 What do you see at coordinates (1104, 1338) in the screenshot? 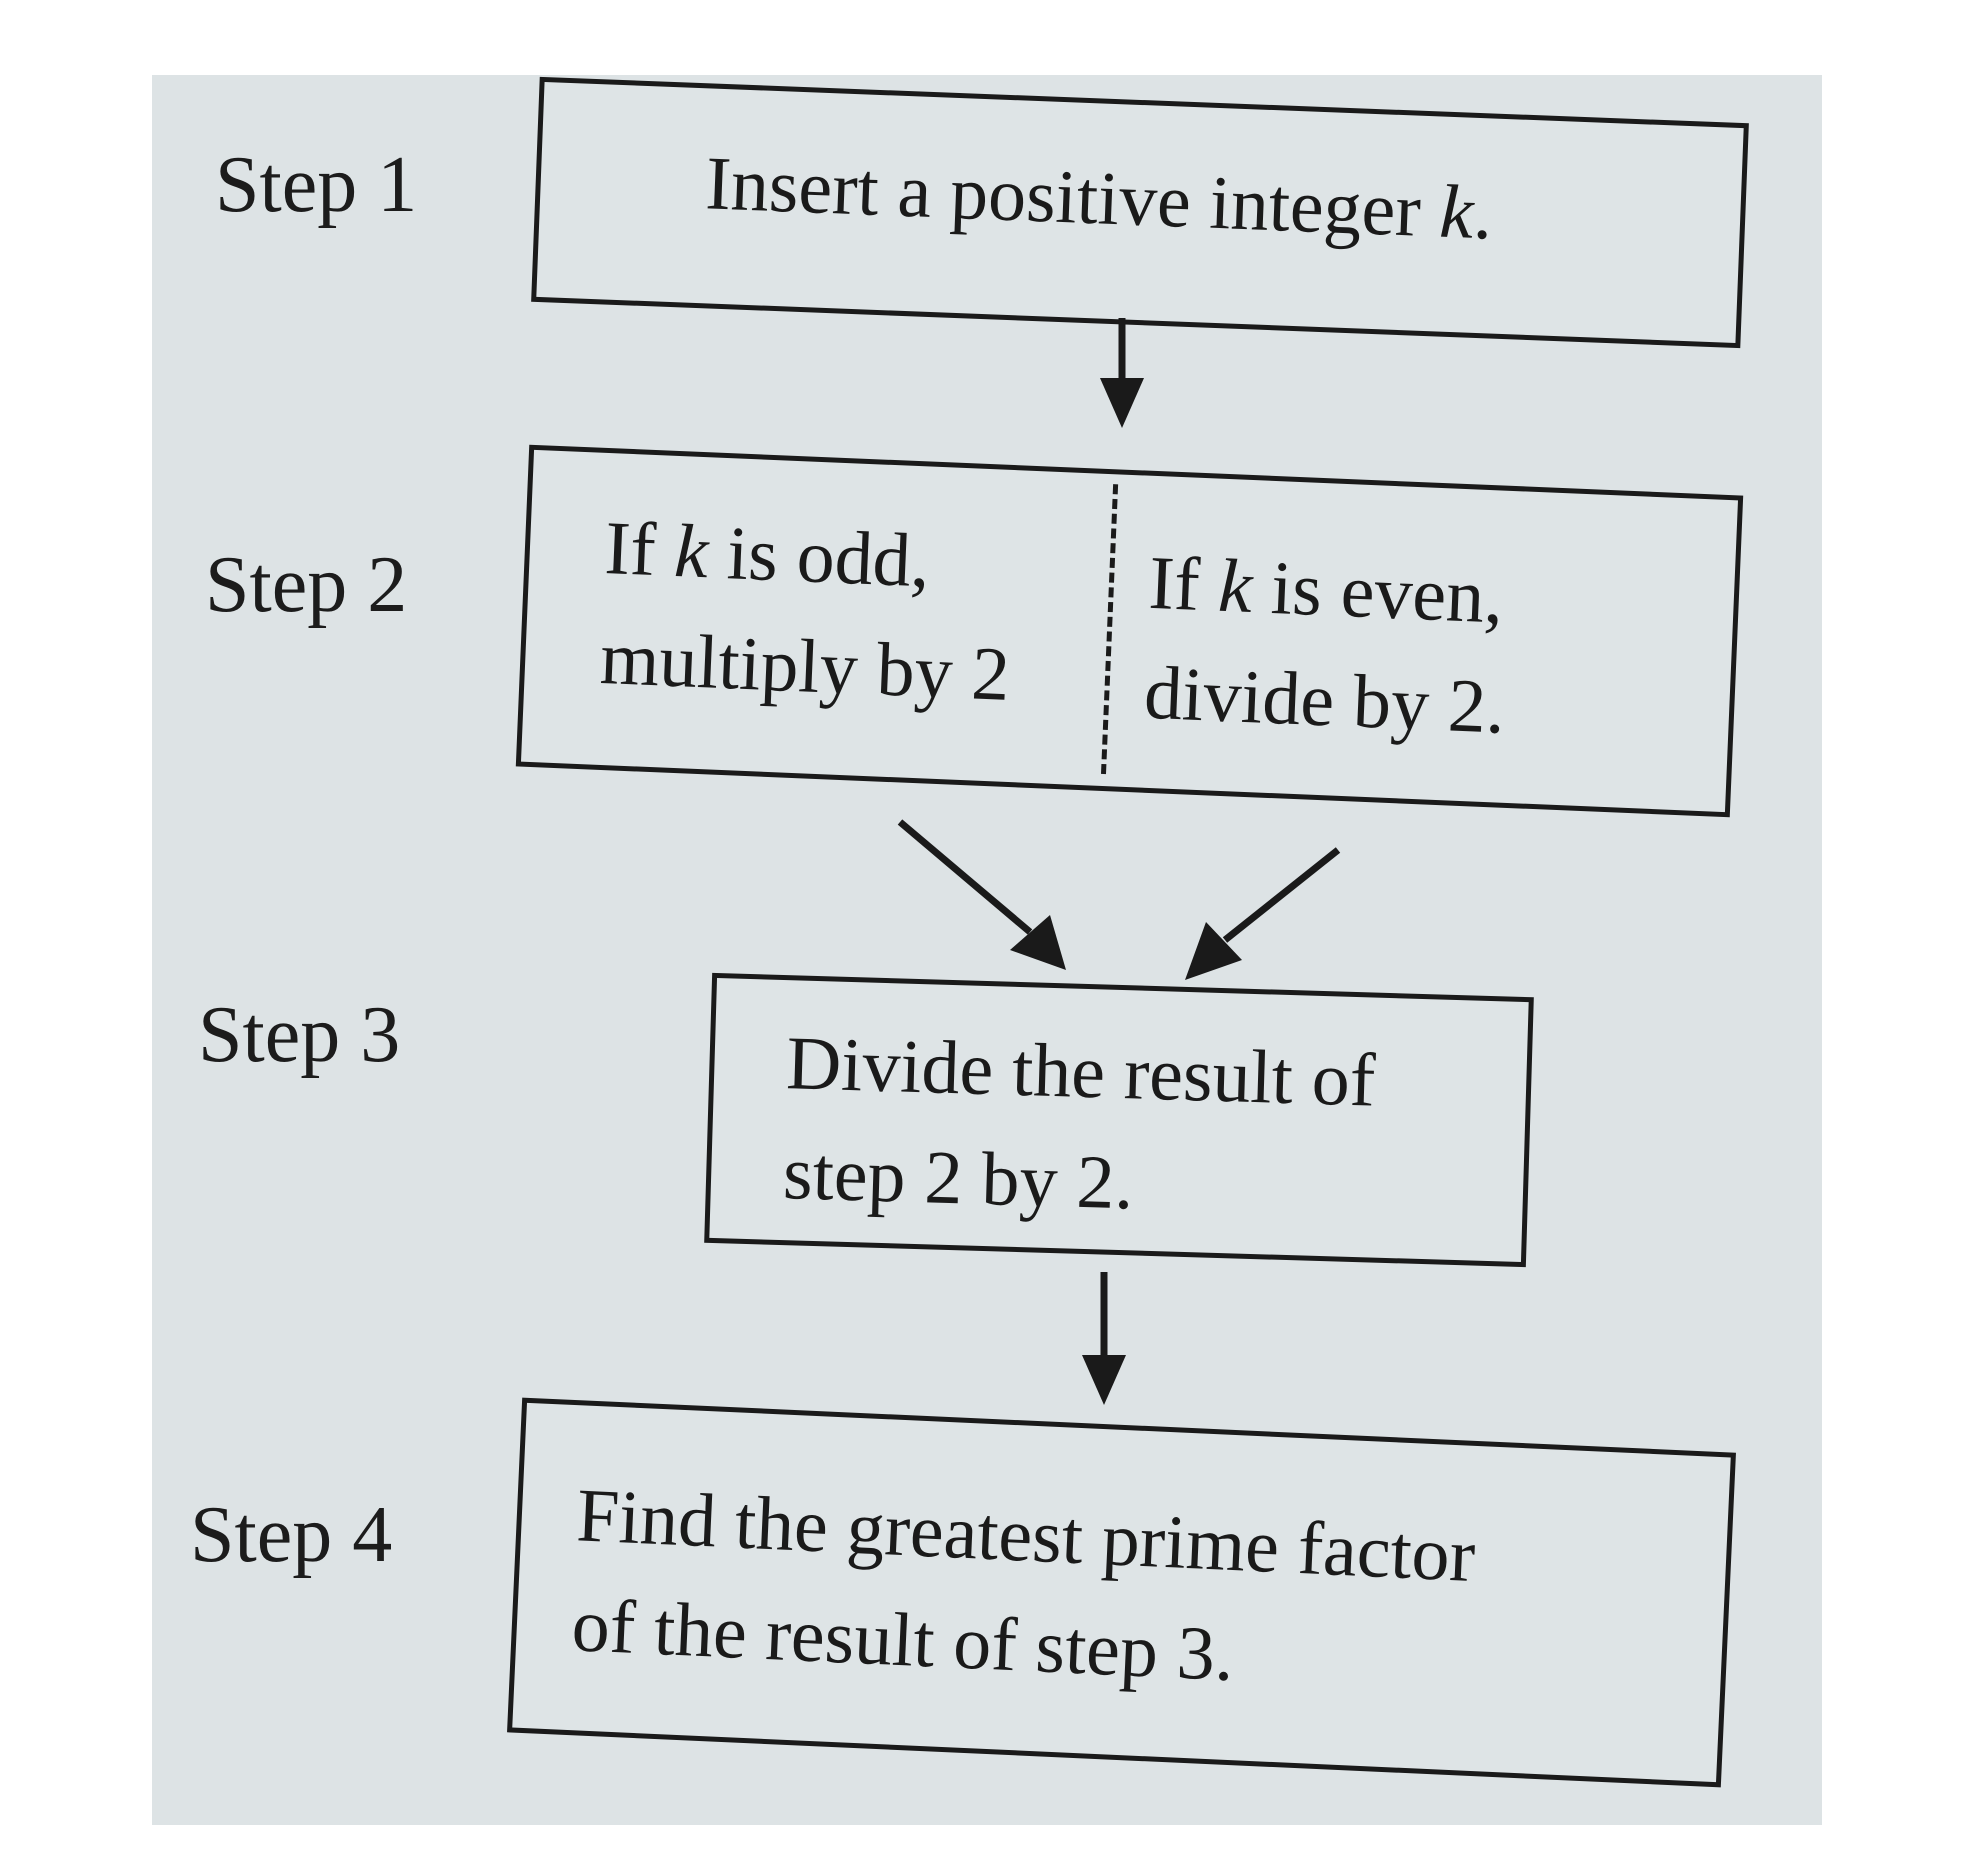
I see `arrow-step3-to-step4` at bounding box center [1104, 1338].